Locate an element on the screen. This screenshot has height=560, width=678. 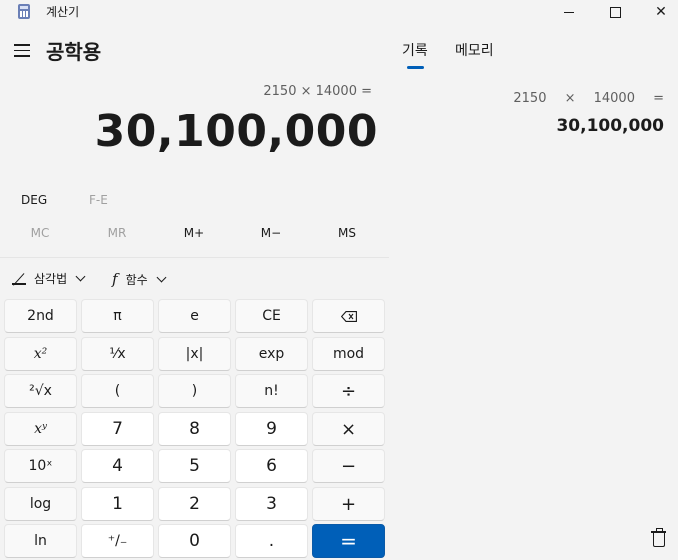
digit-6-button: 6 is located at coordinates (271, 466).